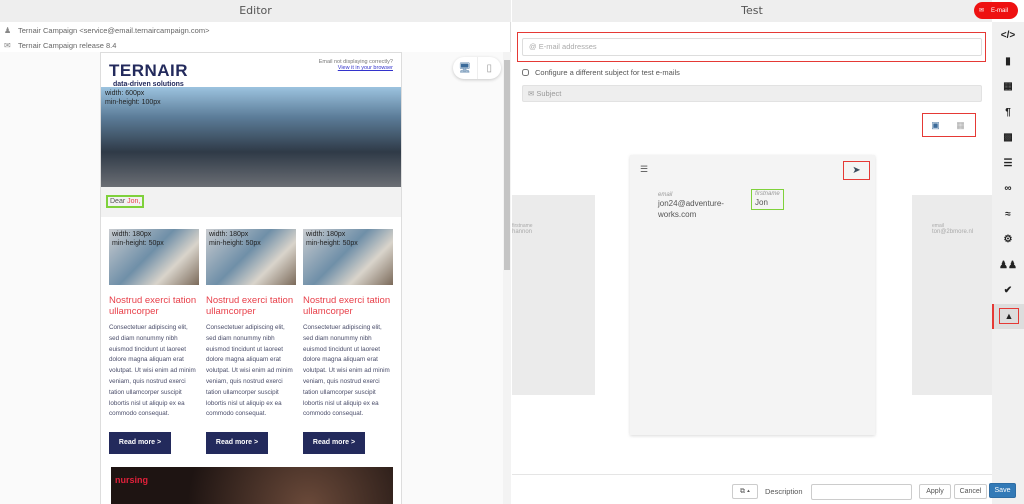  What do you see at coordinates (567, 46) in the screenshot?
I see `email-placeholder: E-mail addresses` at bounding box center [567, 46].